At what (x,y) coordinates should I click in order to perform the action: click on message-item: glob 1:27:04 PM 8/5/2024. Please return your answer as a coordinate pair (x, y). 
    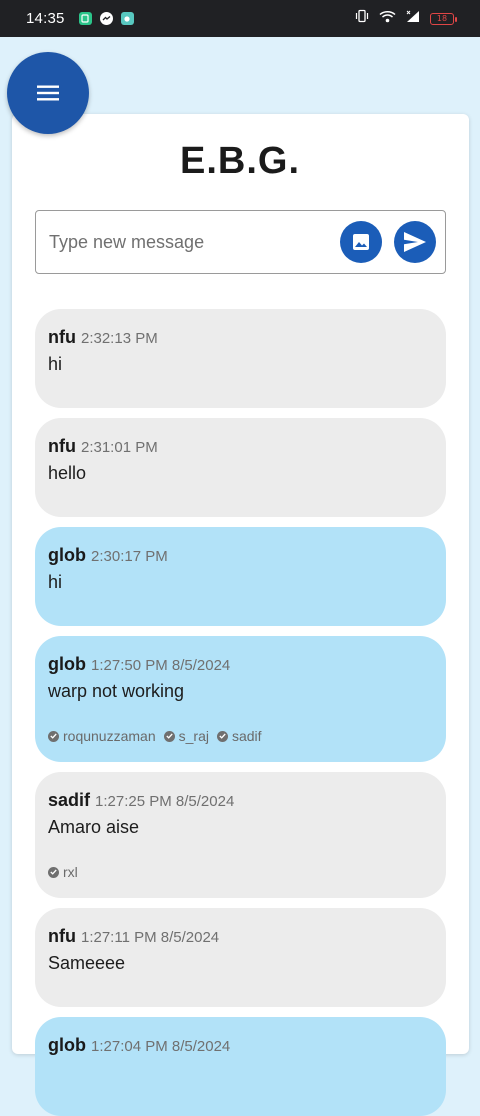
    Looking at the image, I should click on (240, 1066).